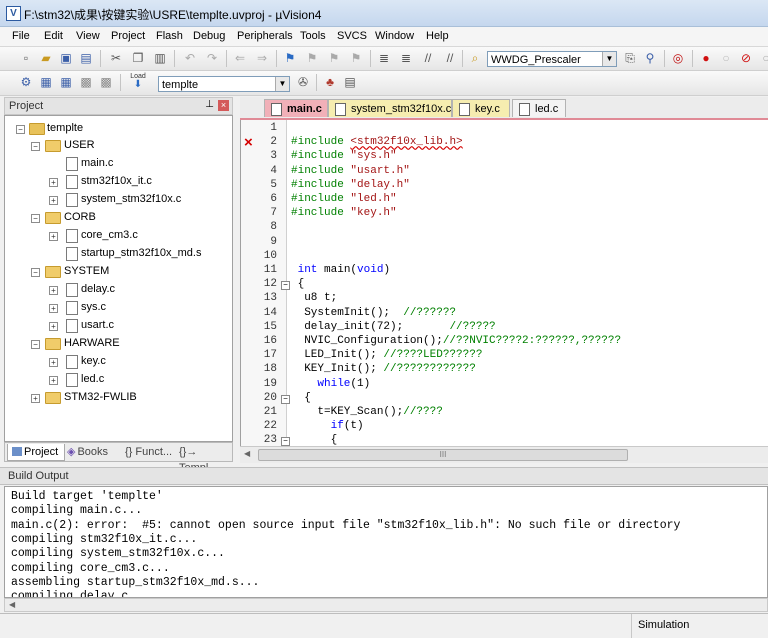 The width and height of the screenshot is (768, 638). What do you see at coordinates (746, 58) in the screenshot?
I see `kill-breakpoints-icon: ⊘` at bounding box center [746, 58].